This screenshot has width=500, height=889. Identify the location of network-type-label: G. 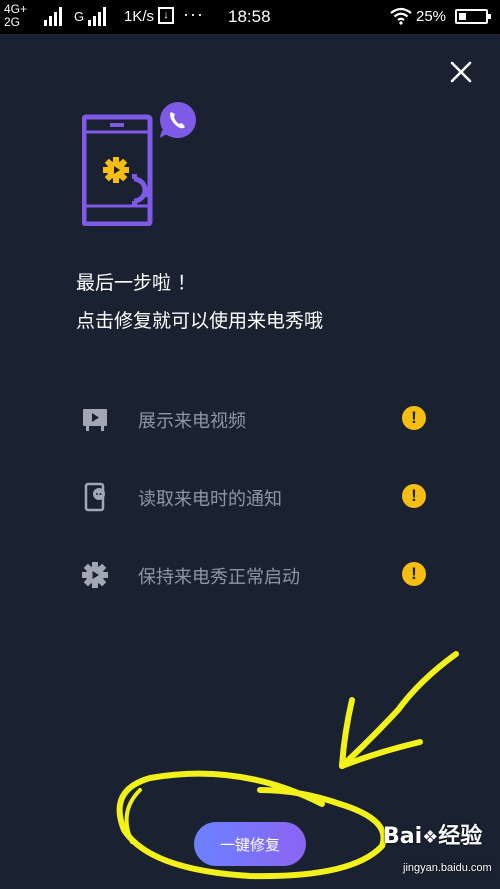
(79, 16).